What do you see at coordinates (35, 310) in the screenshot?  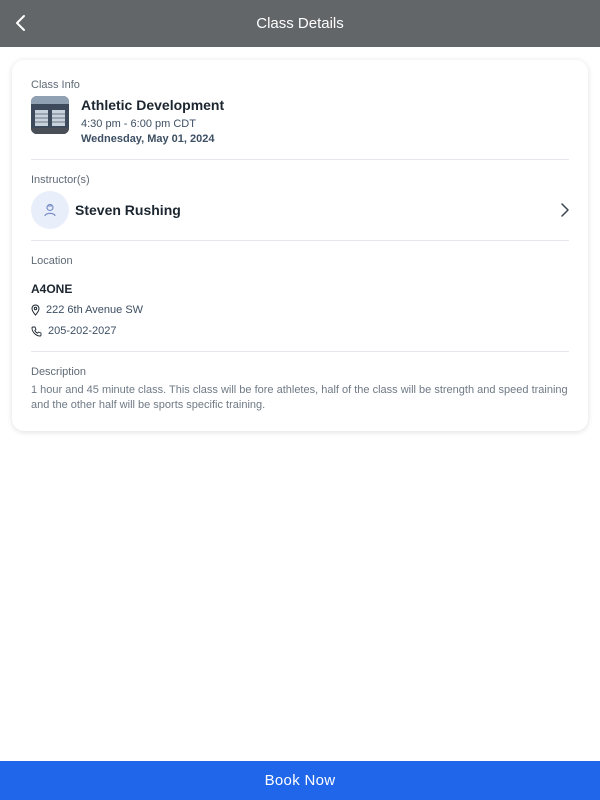 I see `map-pin-icon` at bounding box center [35, 310].